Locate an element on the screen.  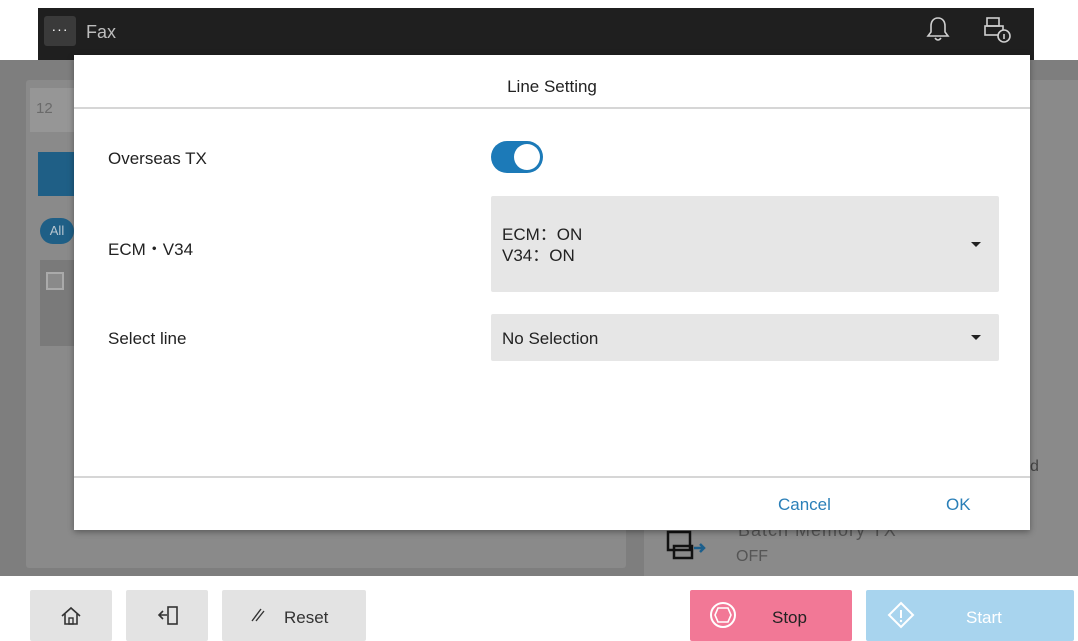
list-checkbox is located at coordinates (55, 281).